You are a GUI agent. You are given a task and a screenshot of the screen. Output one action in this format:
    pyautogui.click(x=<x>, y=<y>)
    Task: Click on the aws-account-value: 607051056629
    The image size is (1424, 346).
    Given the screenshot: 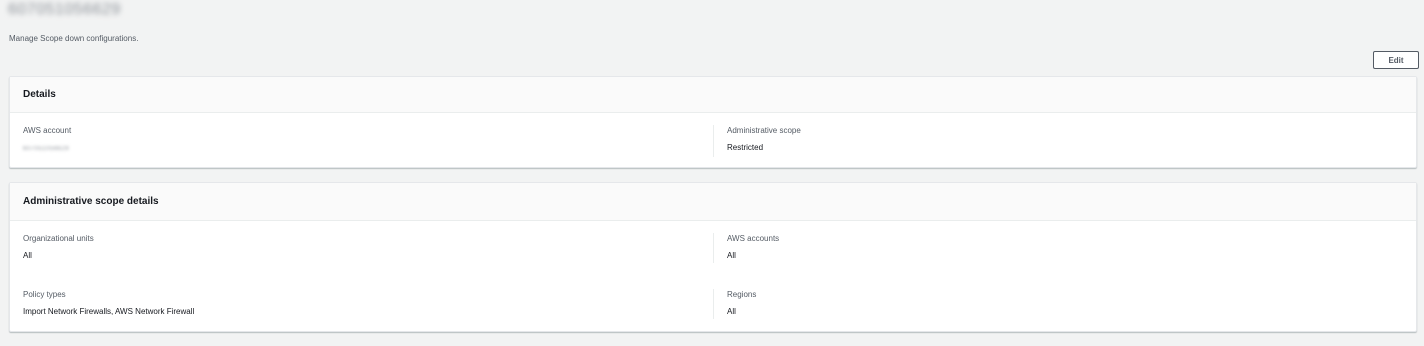 What is the action you would take?
    pyautogui.click(x=47, y=148)
    